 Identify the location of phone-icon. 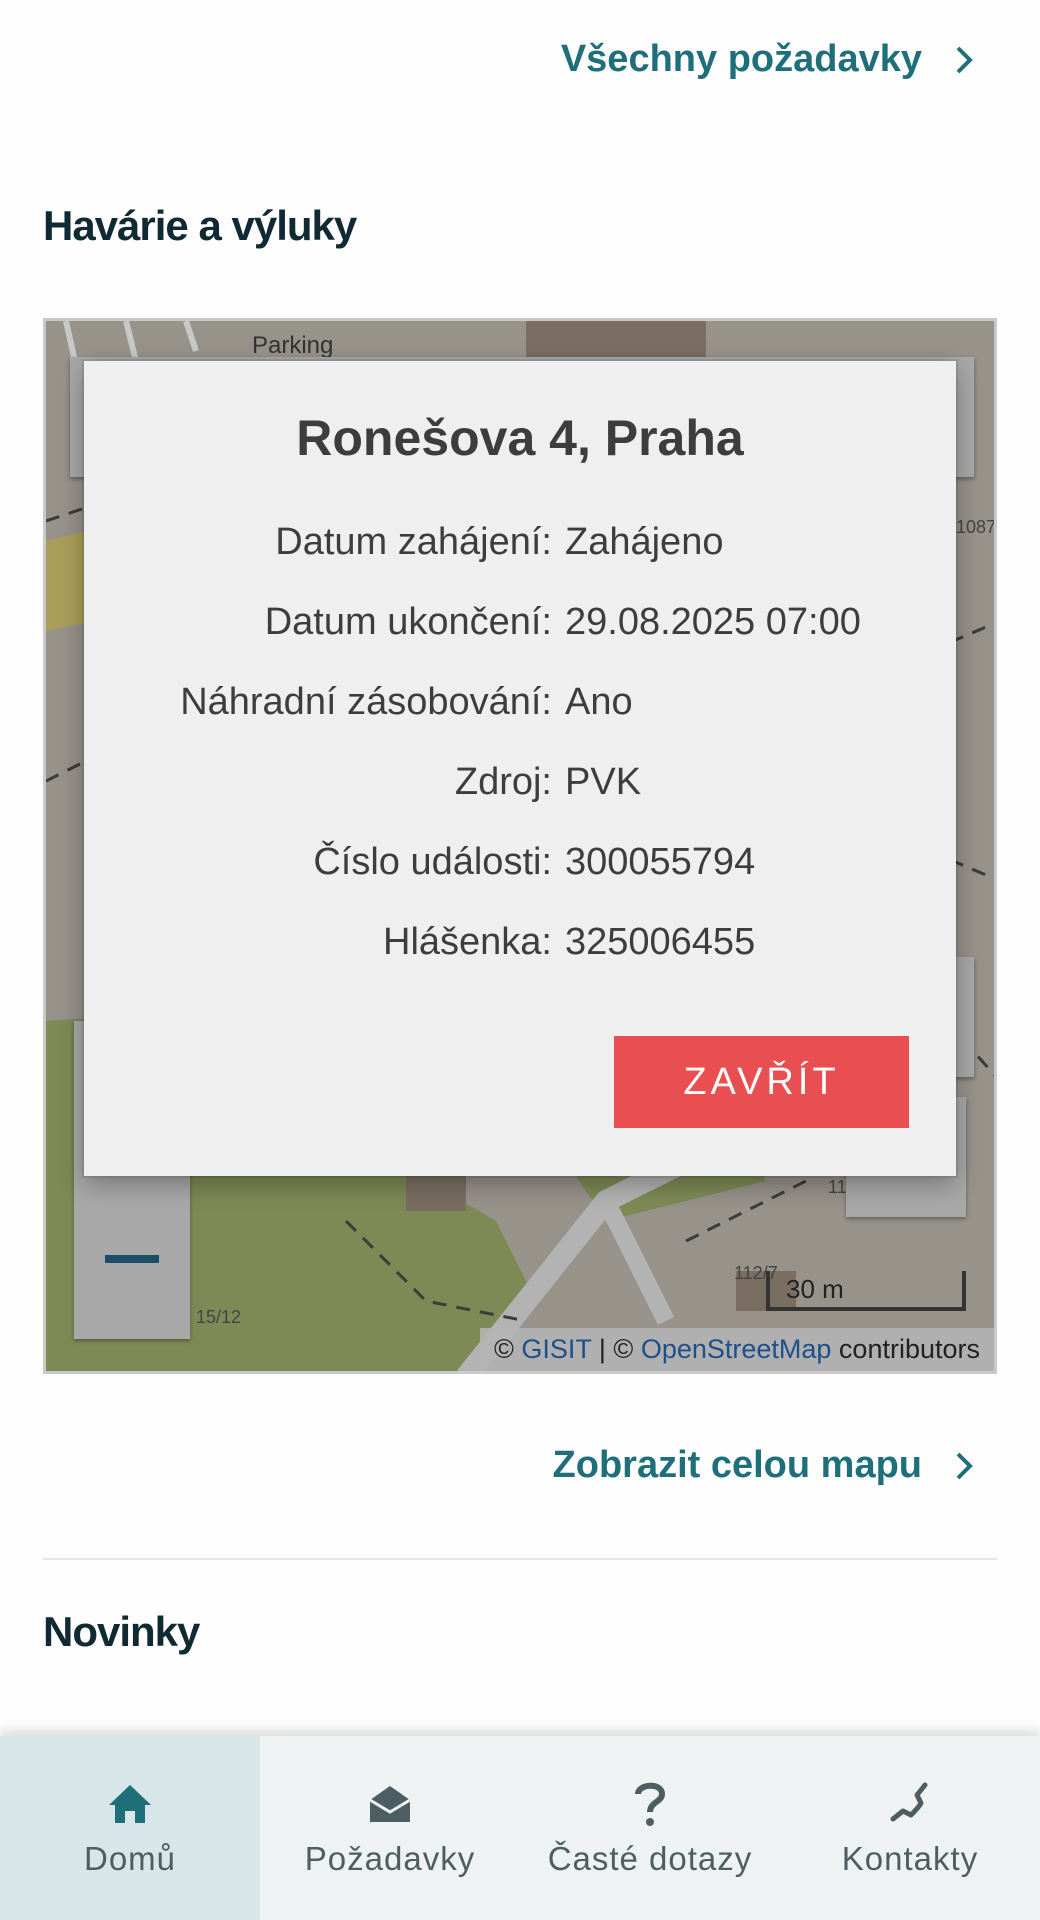
(910, 1804).